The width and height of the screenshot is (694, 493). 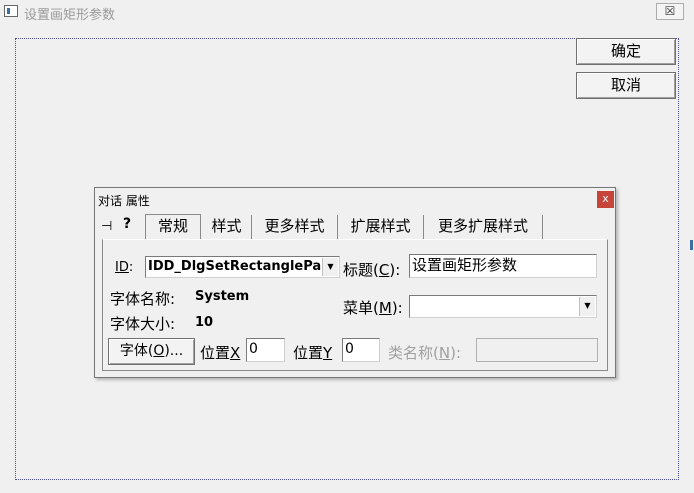 I want to click on pos-y-label: 位置Y, so click(x=313, y=353).